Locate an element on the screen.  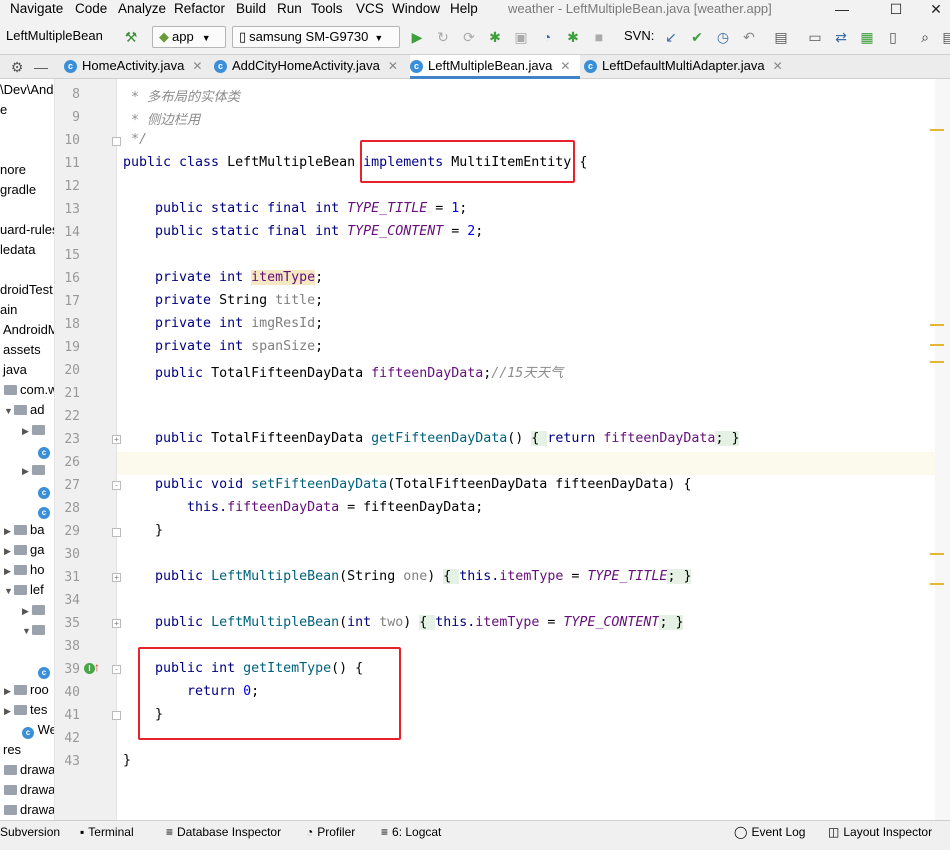
avd-manager-icon: ▭ is located at coordinates (815, 37).